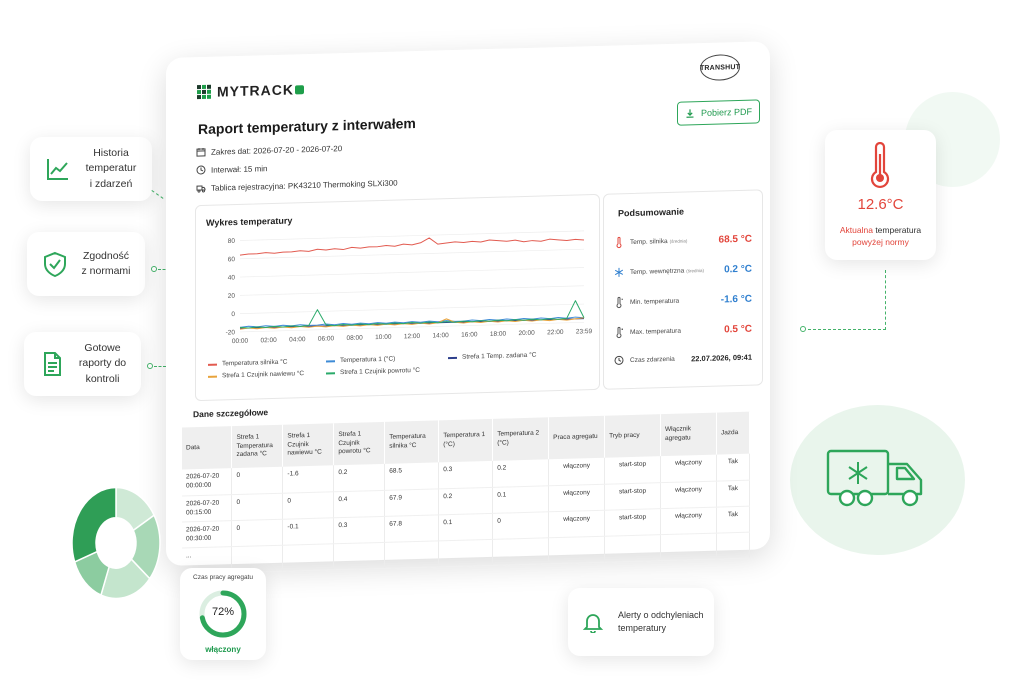 This screenshot has width=1024, height=683. What do you see at coordinates (683, 301) in the screenshot?
I see `summary-row-min: Min. temperatura -1.6 °C` at bounding box center [683, 301].